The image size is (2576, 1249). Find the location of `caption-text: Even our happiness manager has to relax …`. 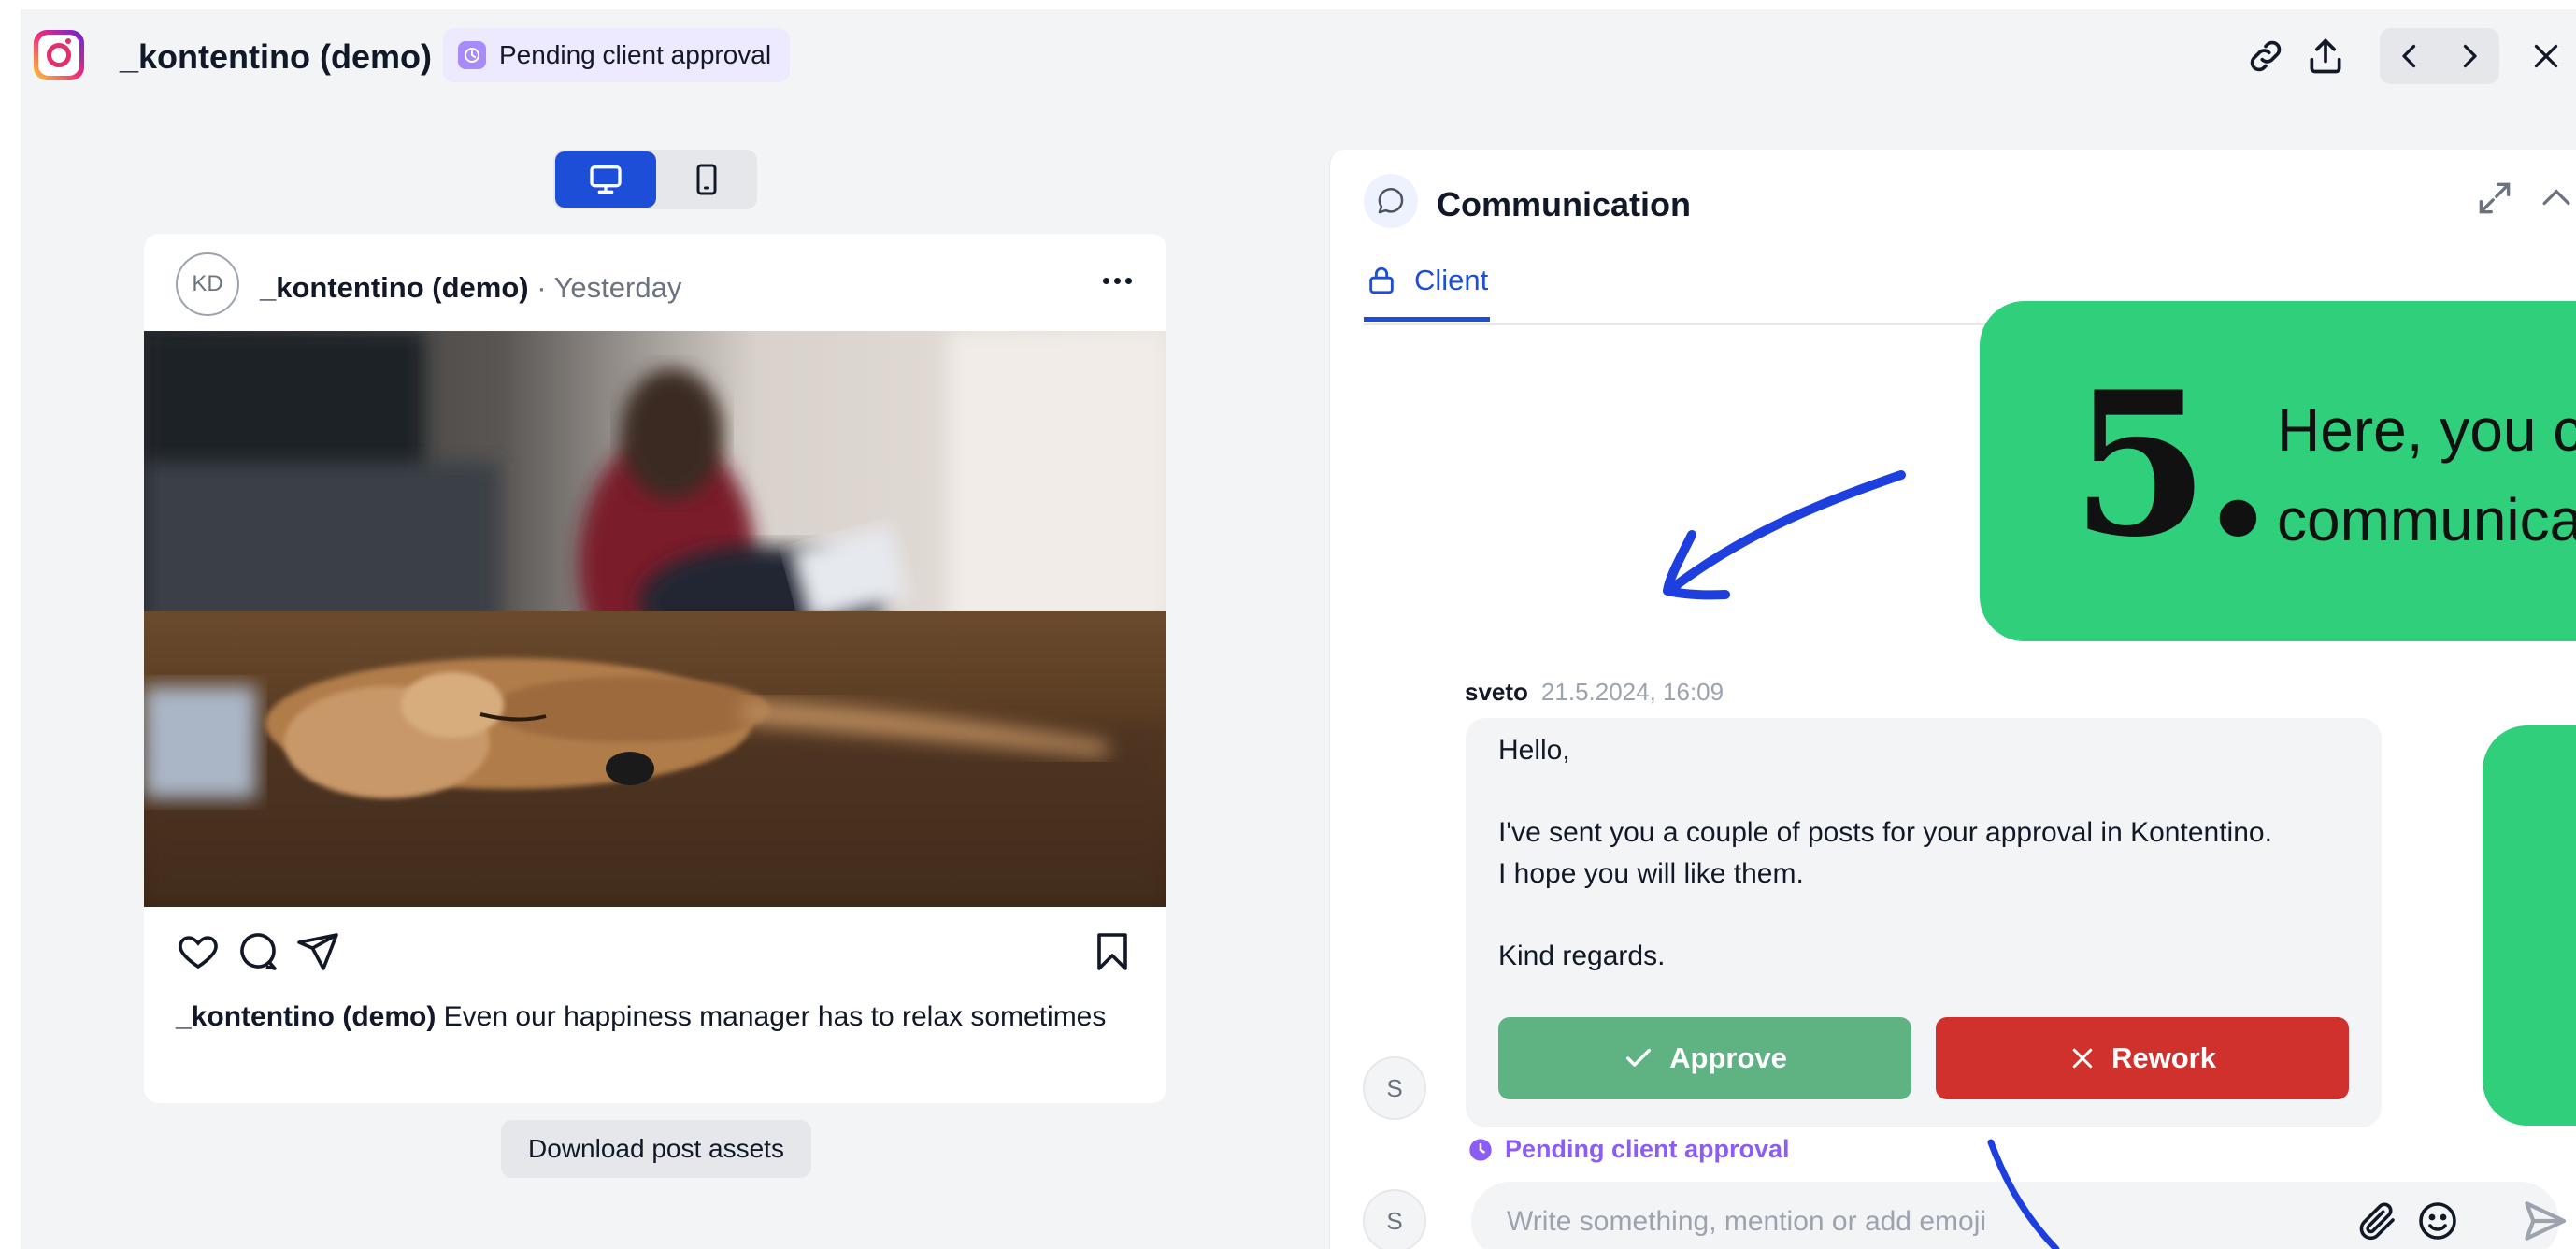

caption-text: Even our happiness manager has to relax … is located at coordinates (771, 1016).